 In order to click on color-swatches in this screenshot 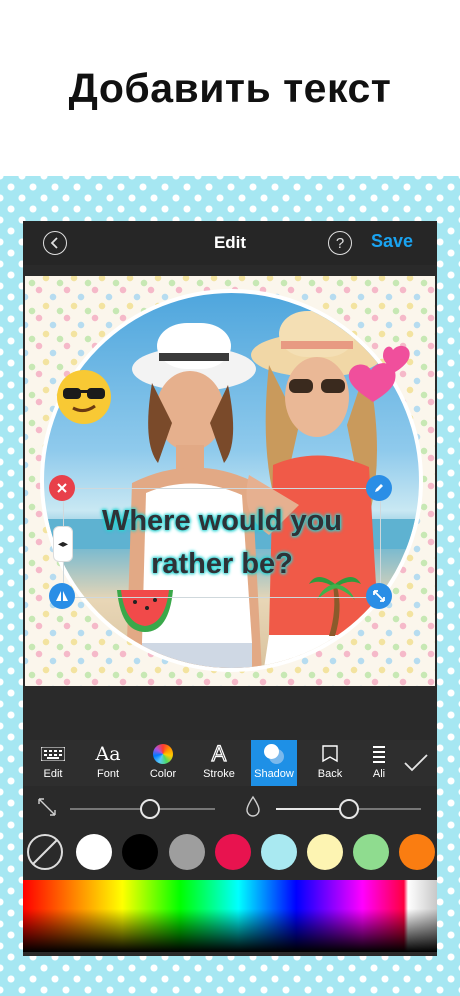, I will do `click(230, 852)`.